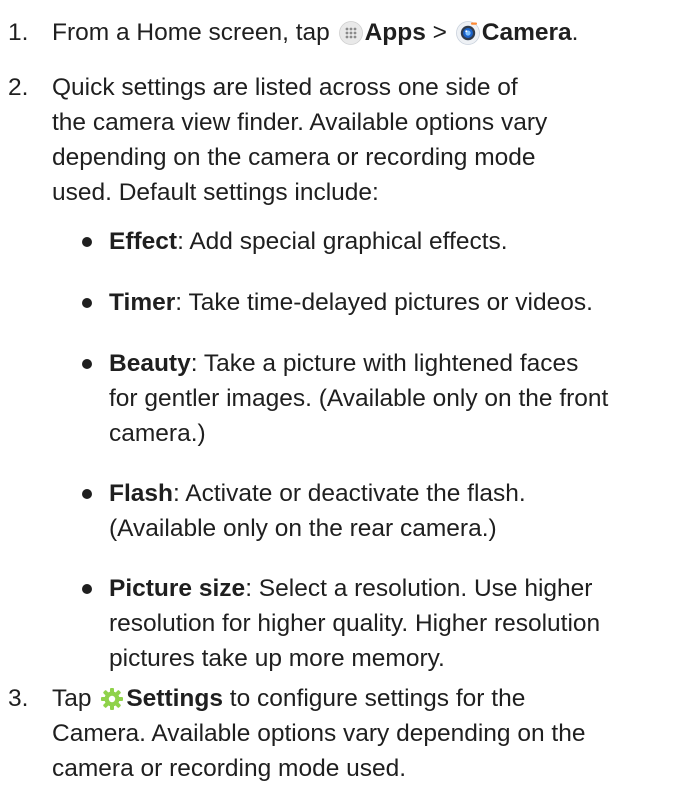  I want to click on step-text: From a Home screen, tap Apps > Camera., so click(362, 32).